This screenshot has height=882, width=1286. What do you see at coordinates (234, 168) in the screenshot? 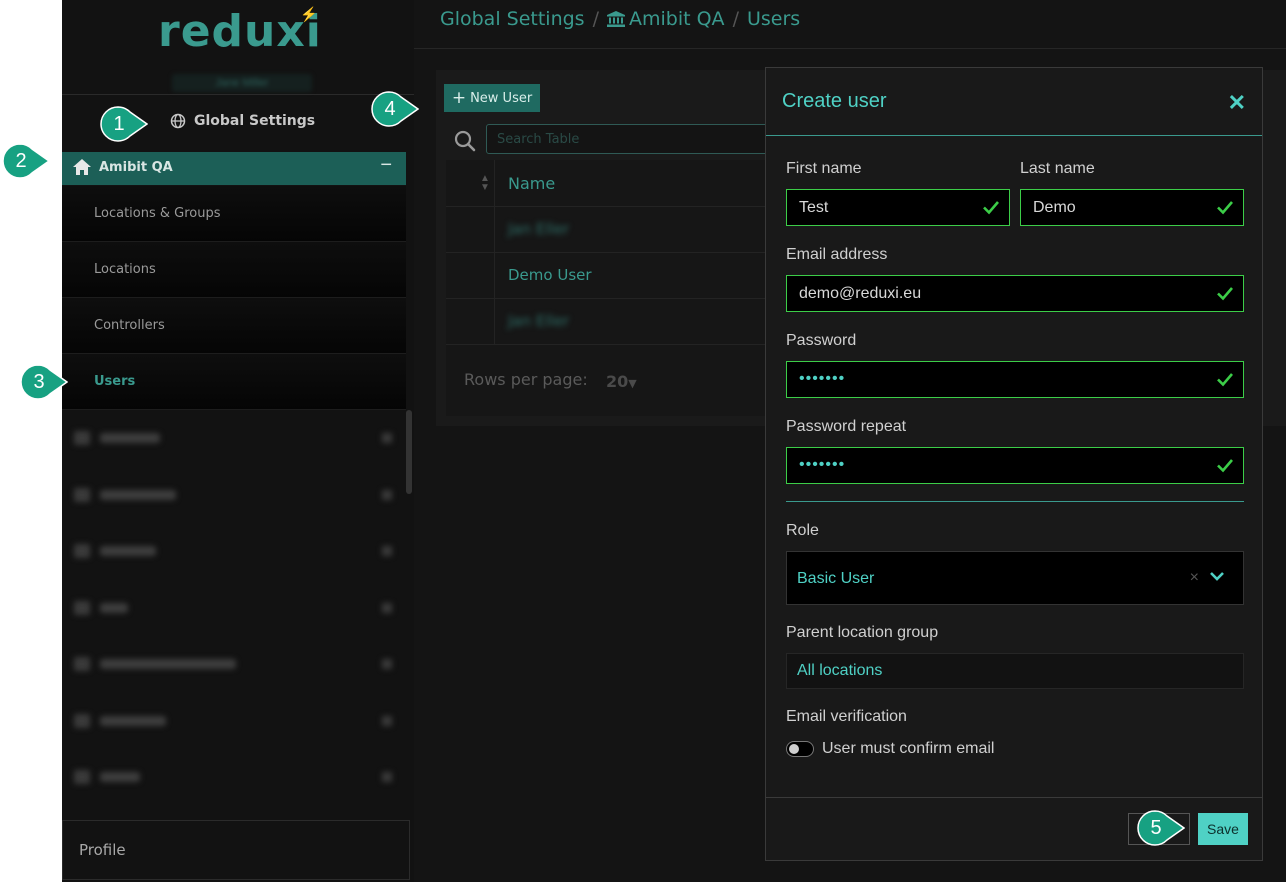
I see `sidebar-org-amibit-qa: Amibit QA −` at bounding box center [234, 168].